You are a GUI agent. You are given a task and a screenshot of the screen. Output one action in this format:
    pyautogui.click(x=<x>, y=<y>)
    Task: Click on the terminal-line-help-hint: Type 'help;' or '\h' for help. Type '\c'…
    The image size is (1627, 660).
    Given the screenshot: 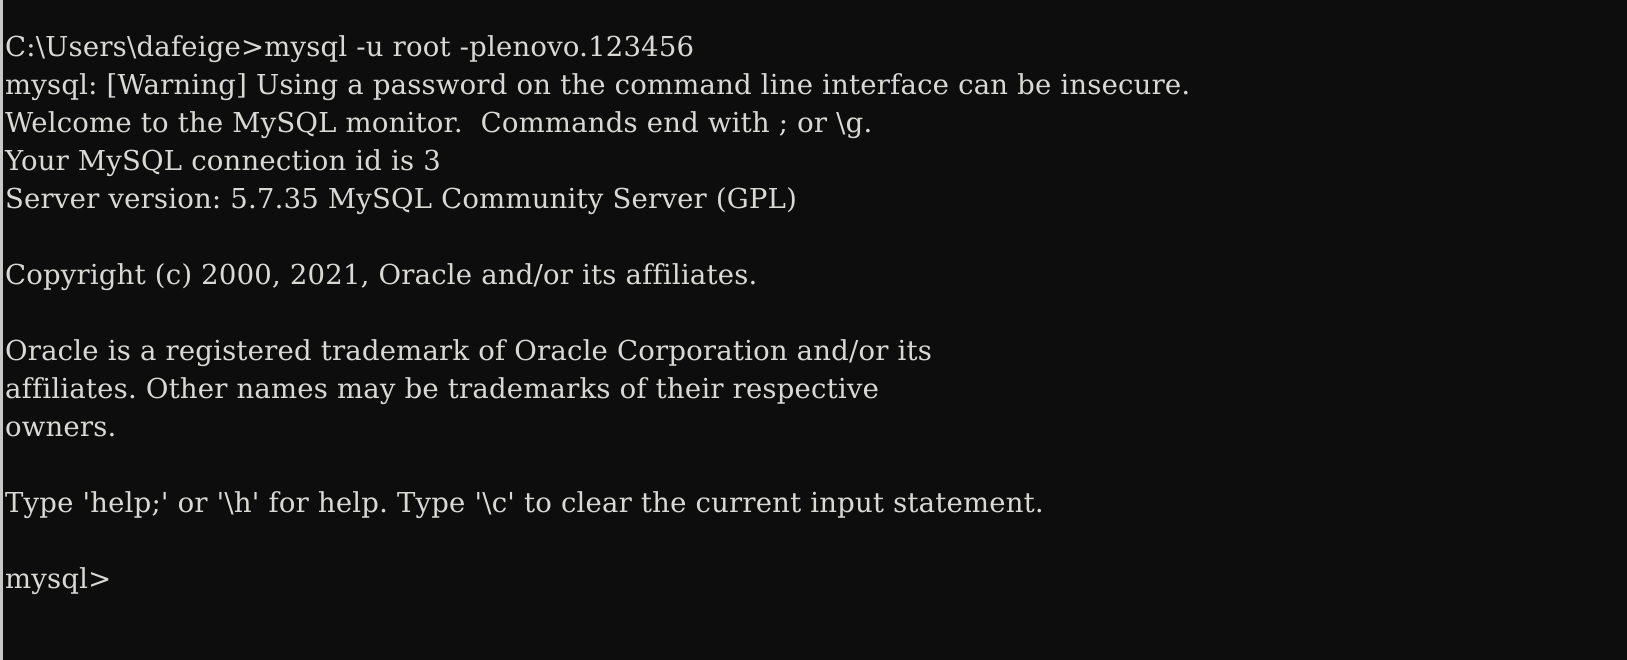 What is the action you would take?
    pyautogui.click(x=524, y=503)
    